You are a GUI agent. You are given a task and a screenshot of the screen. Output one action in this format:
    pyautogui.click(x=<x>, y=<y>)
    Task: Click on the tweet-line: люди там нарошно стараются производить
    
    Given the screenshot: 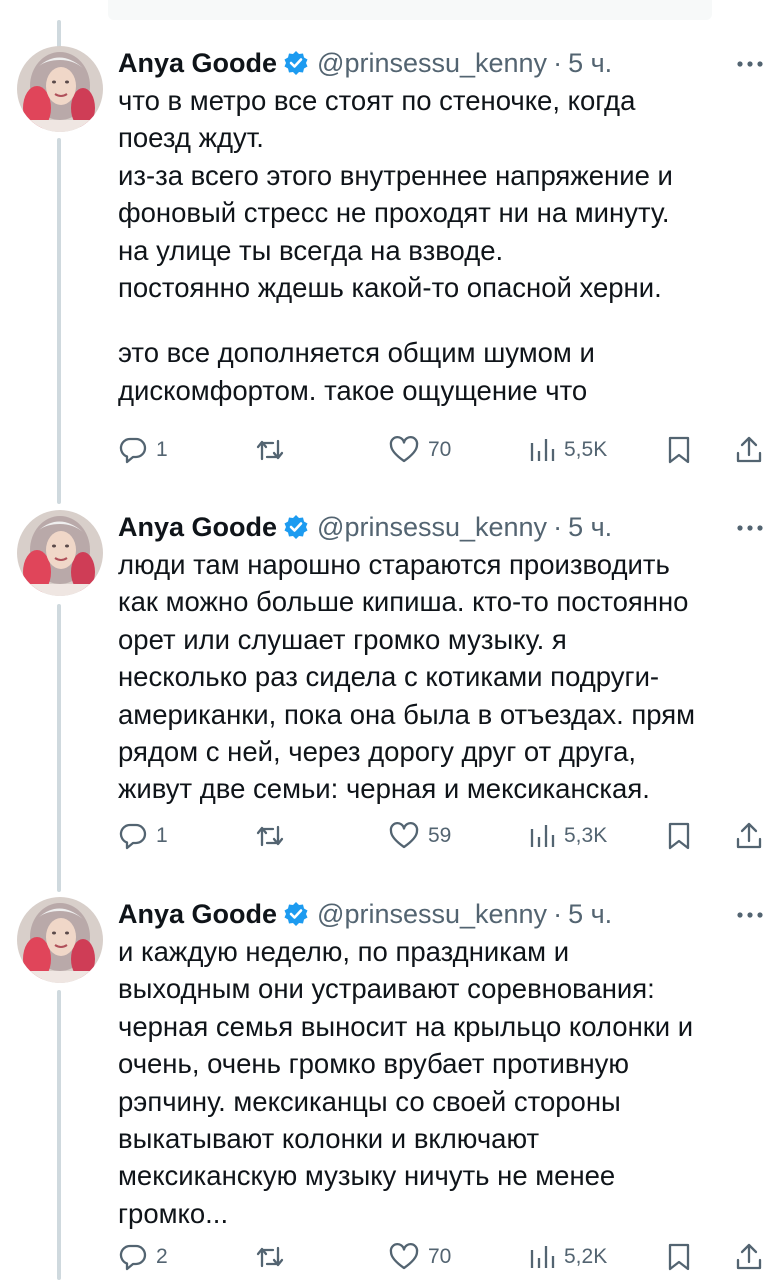 What is the action you would take?
    pyautogui.click(x=394, y=564)
    